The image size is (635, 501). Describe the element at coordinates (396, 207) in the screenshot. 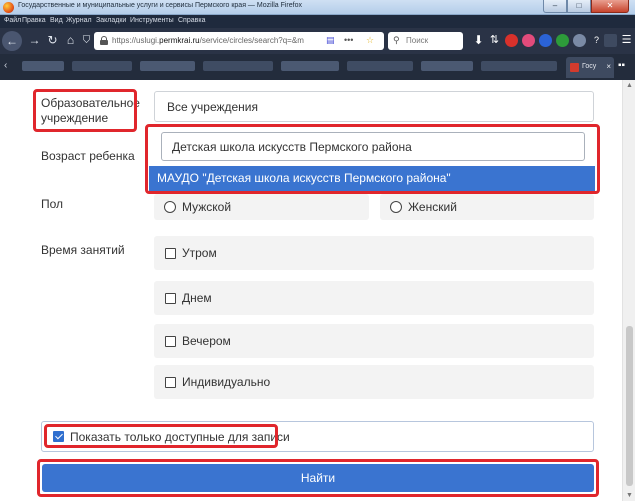

I see `gender-female-radio` at that location.